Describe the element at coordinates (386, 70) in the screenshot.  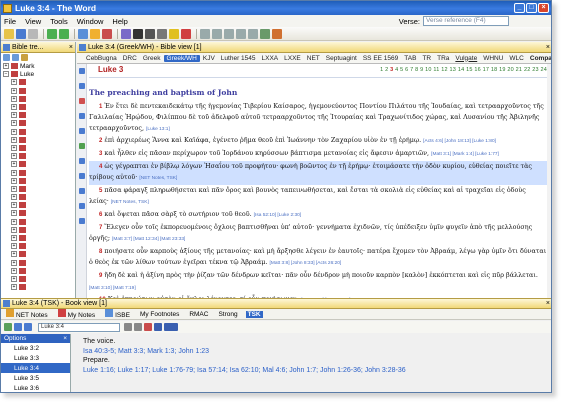
I see `chapter-link: 2` at that location.